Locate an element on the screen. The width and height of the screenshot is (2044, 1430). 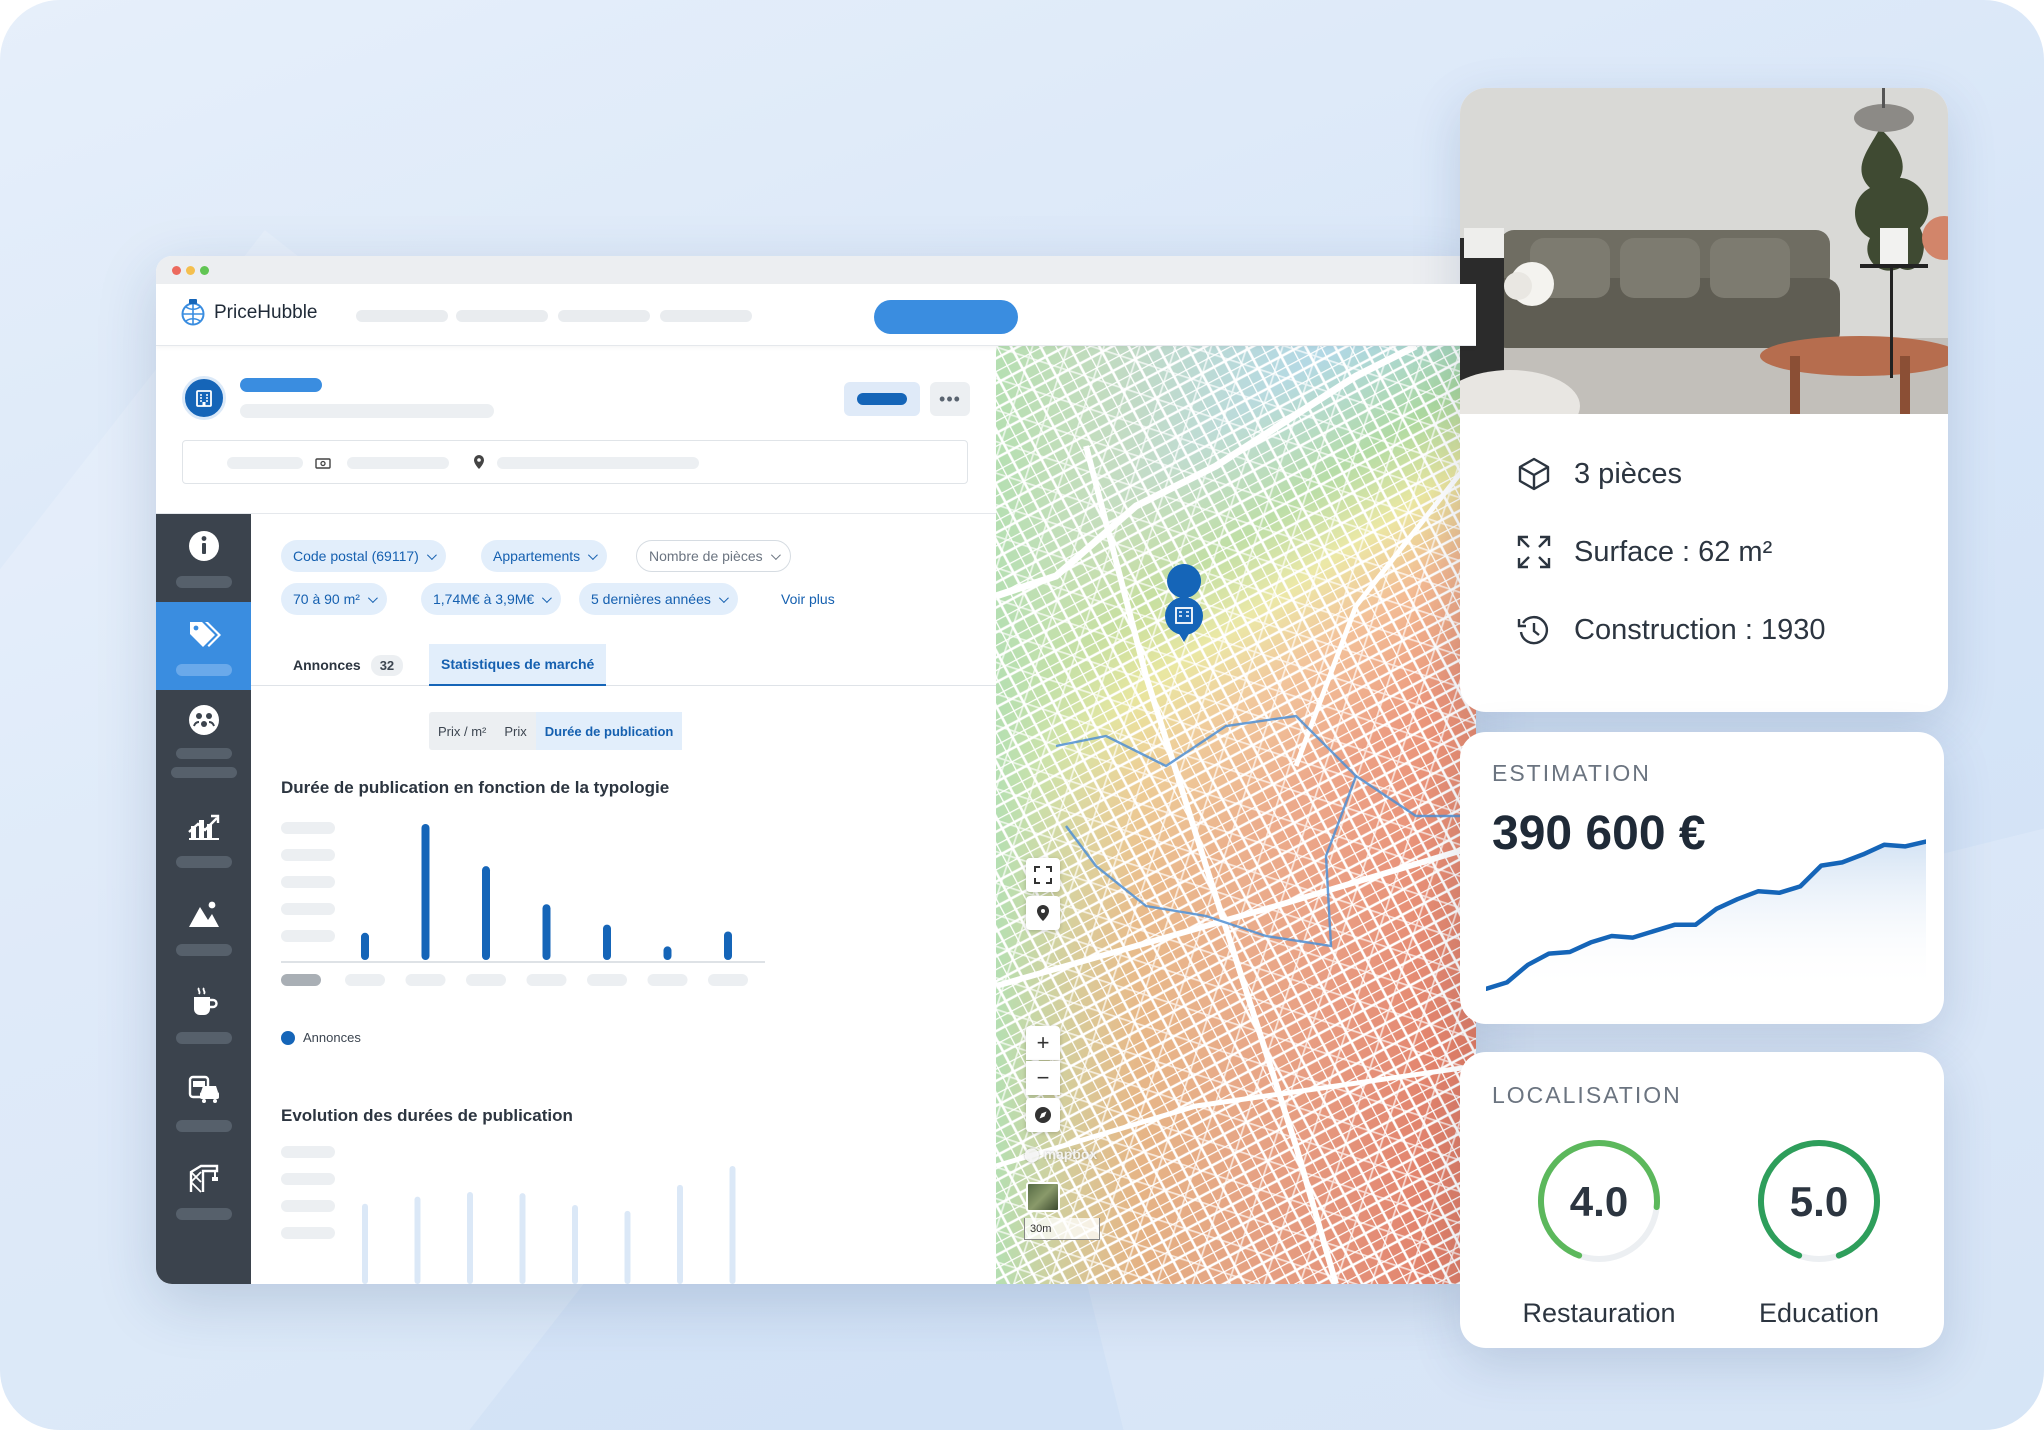
sidebar-item-prices is located at coordinates (203, 646).